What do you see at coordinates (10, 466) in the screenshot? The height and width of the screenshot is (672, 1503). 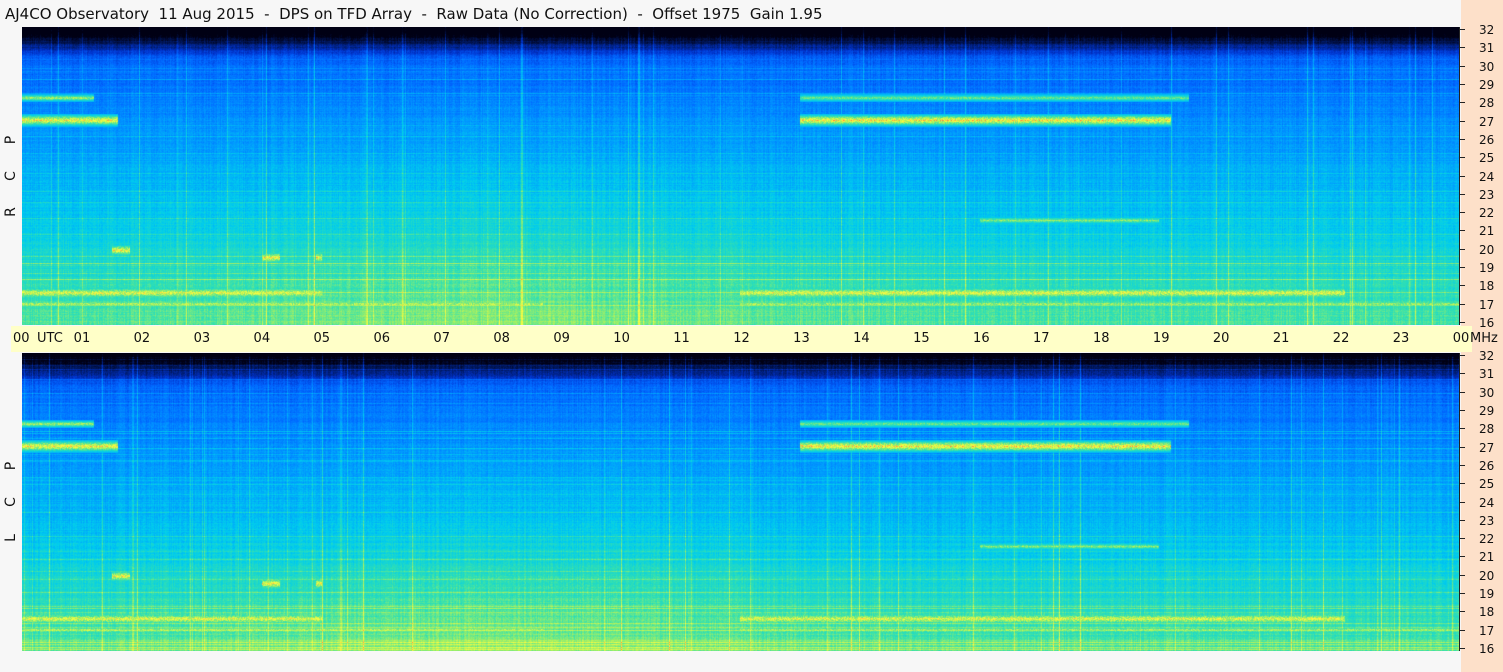 I see `lcp-letter-l: P` at bounding box center [10, 466].